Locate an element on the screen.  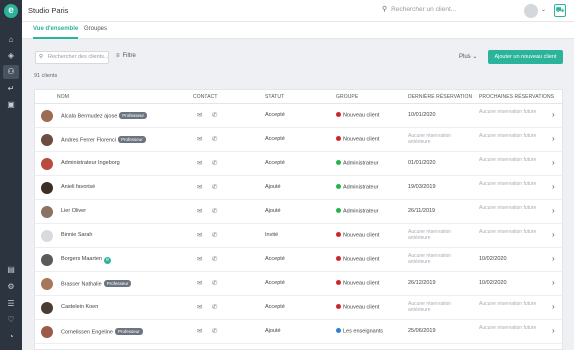
reports-icon: ▤ is located at coordinates (11, 270).